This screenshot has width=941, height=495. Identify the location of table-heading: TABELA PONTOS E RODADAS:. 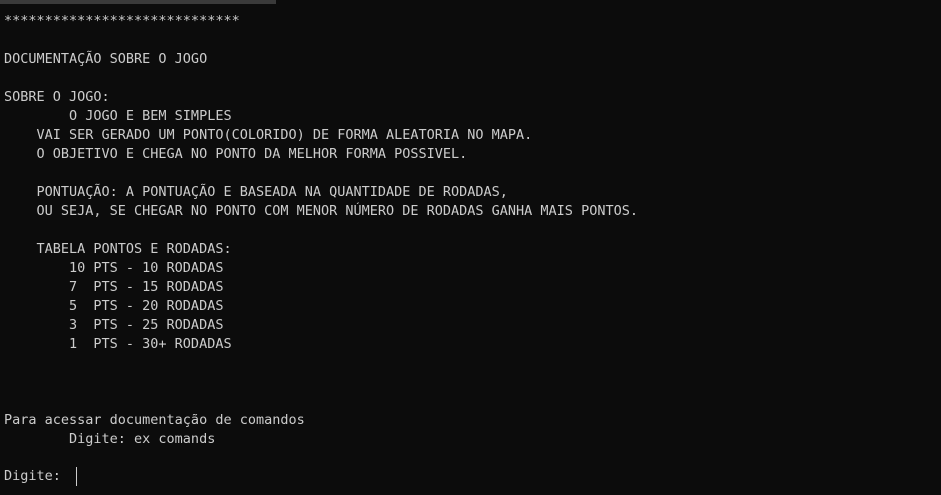
(118, 249).